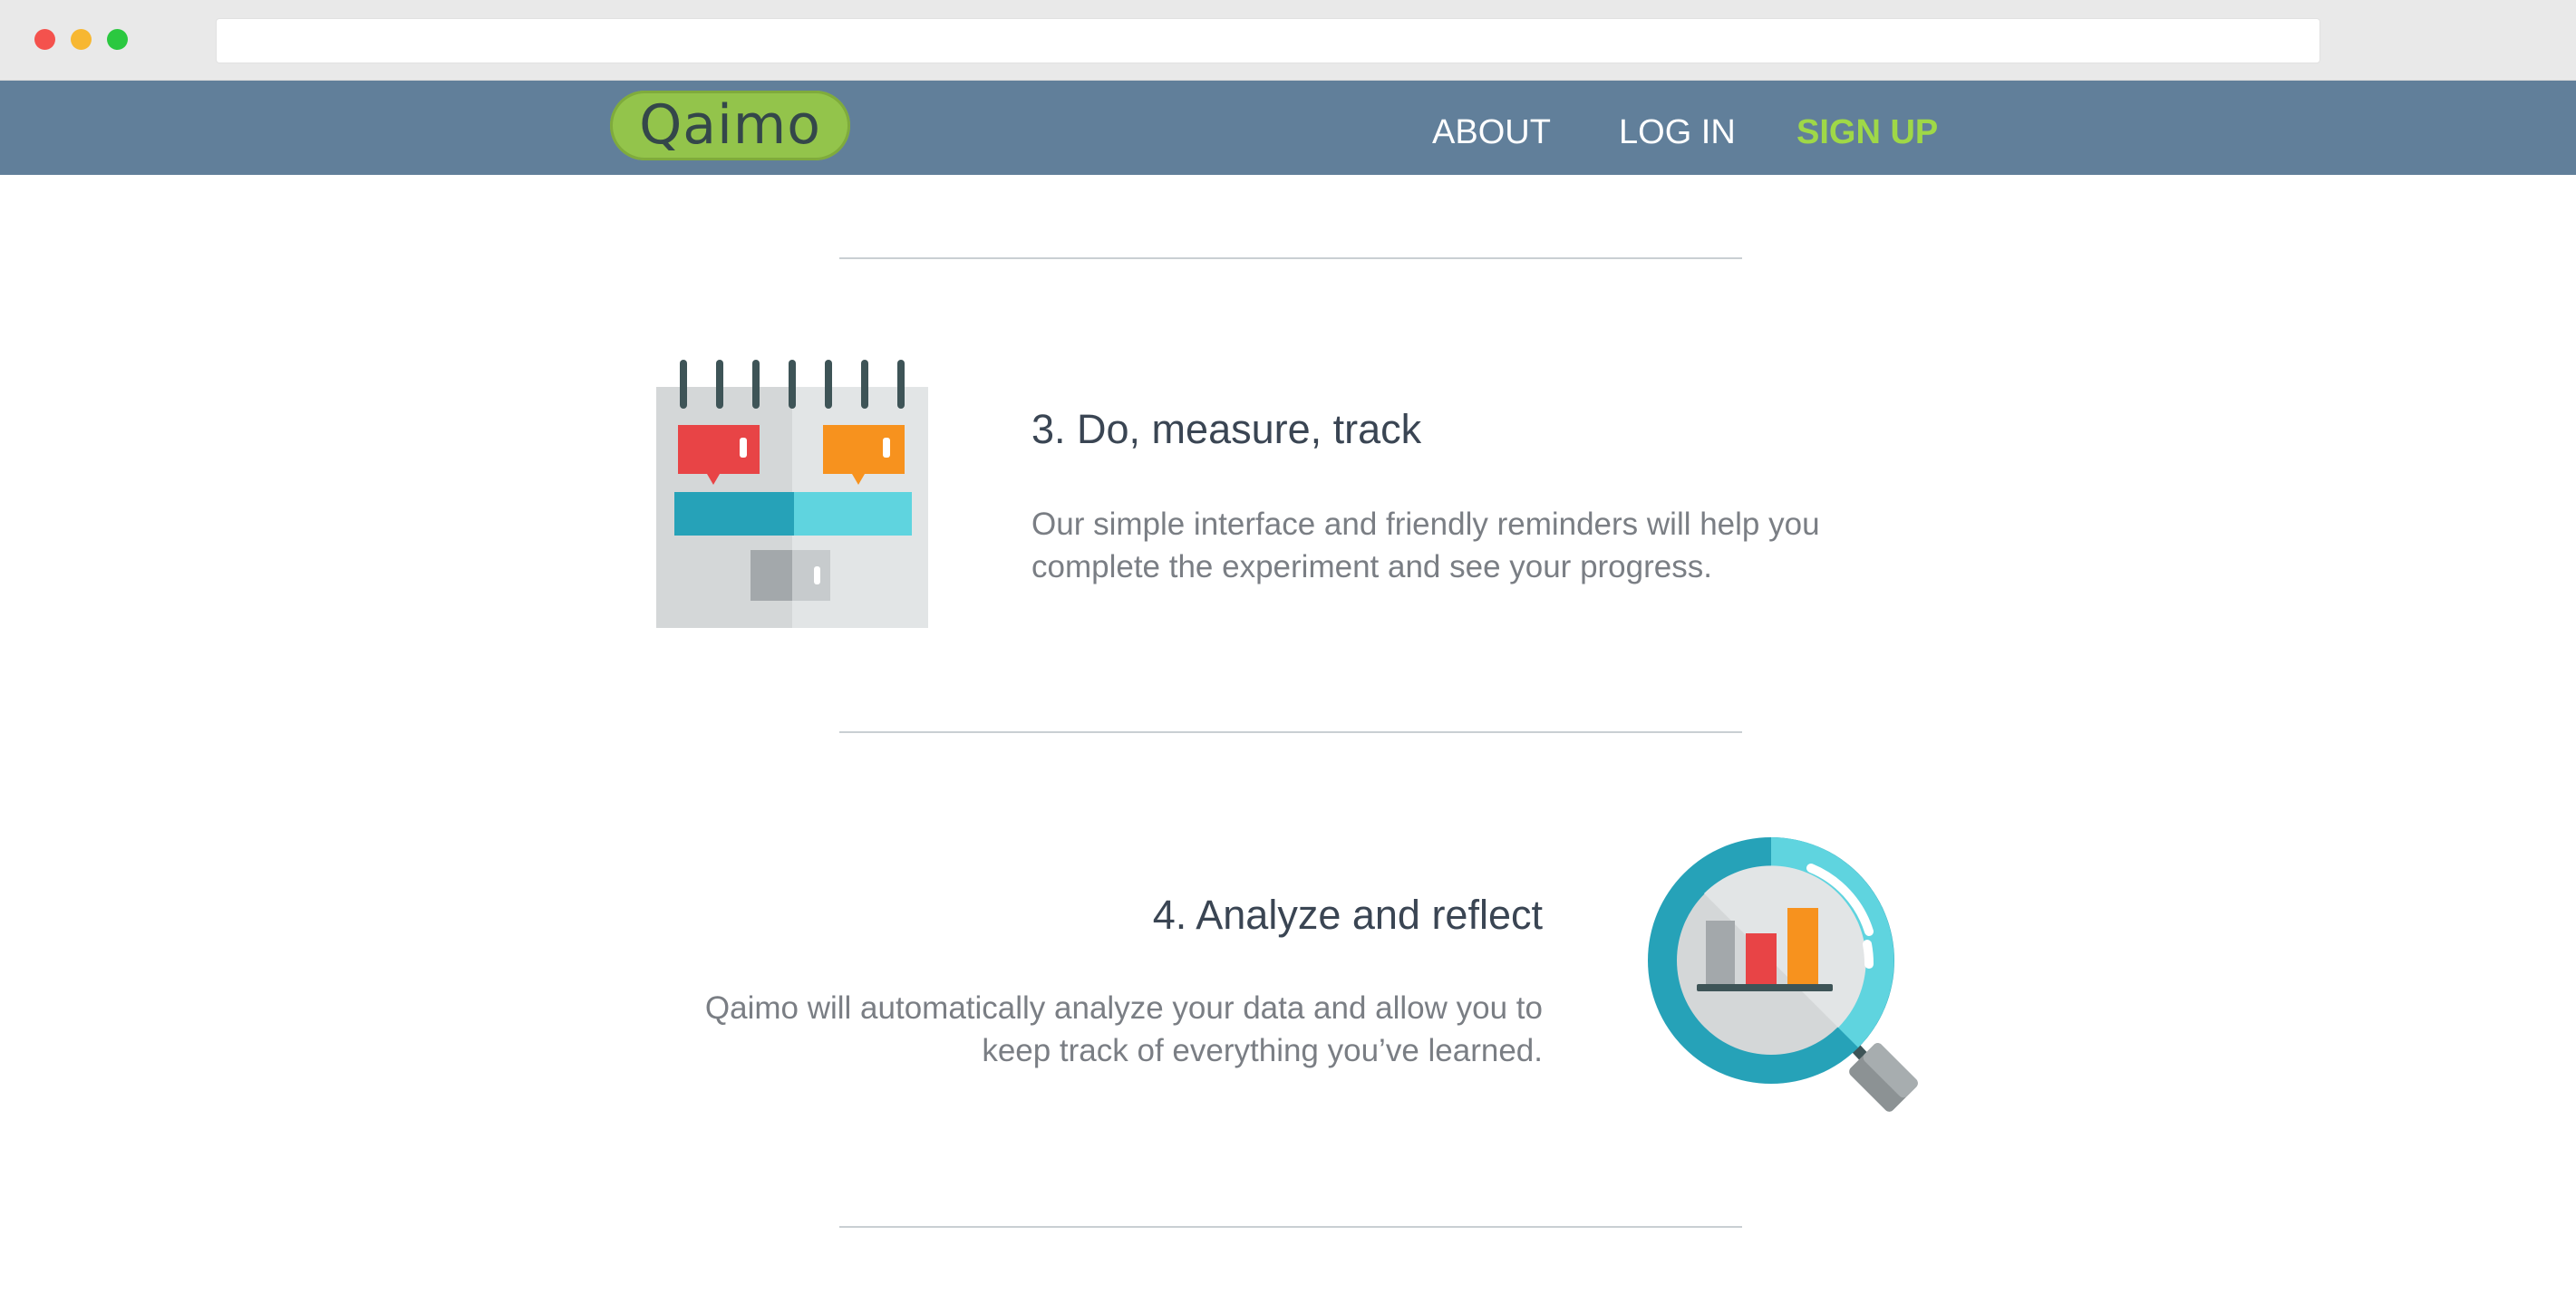 The image size is (2576, 1313). I want to click on nav-link-about: ABOUT, so click(1491, 132).